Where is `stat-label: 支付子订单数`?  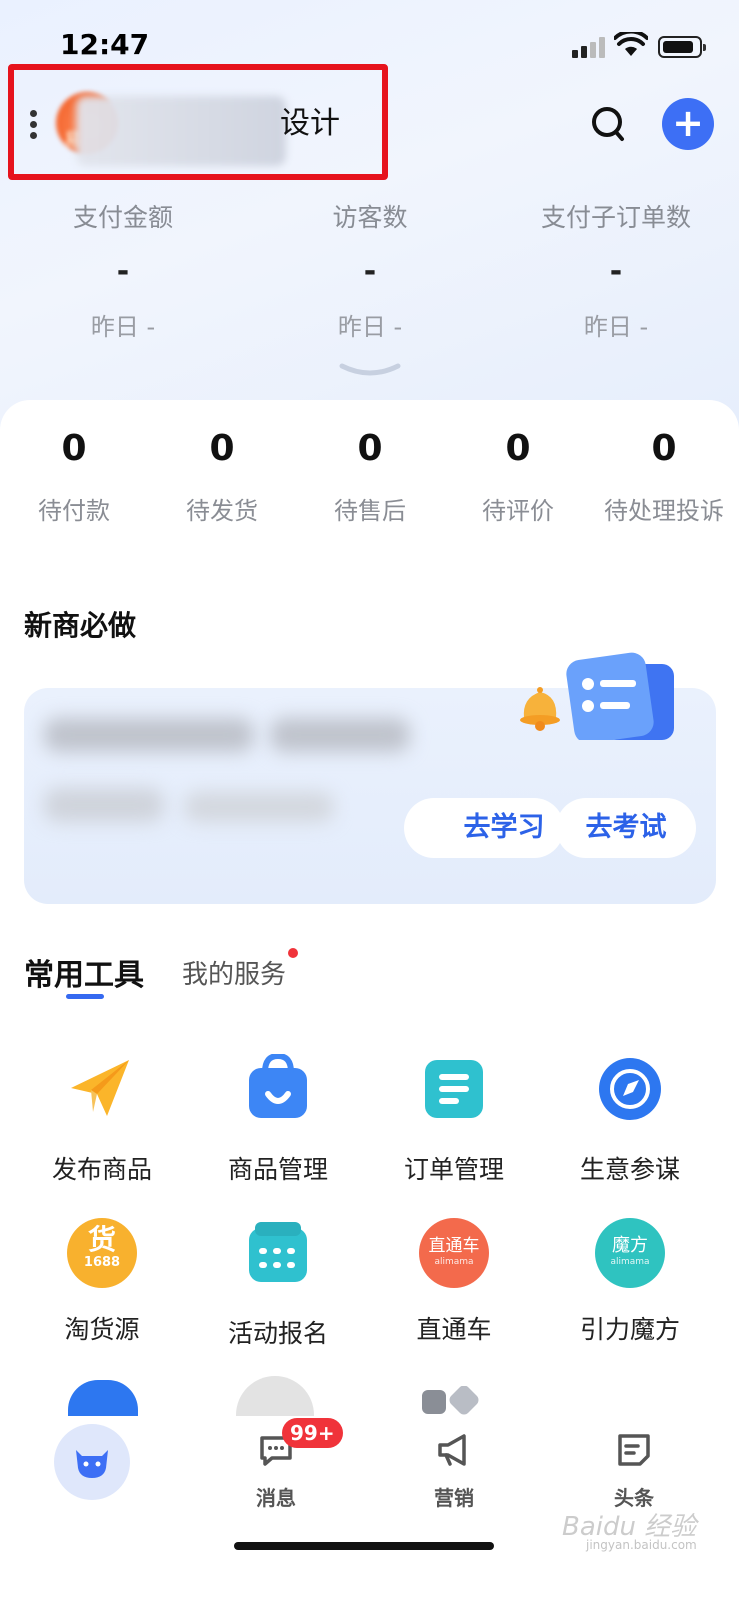
stat-label: 支付子订单数 is located at coordinates (615, 217).